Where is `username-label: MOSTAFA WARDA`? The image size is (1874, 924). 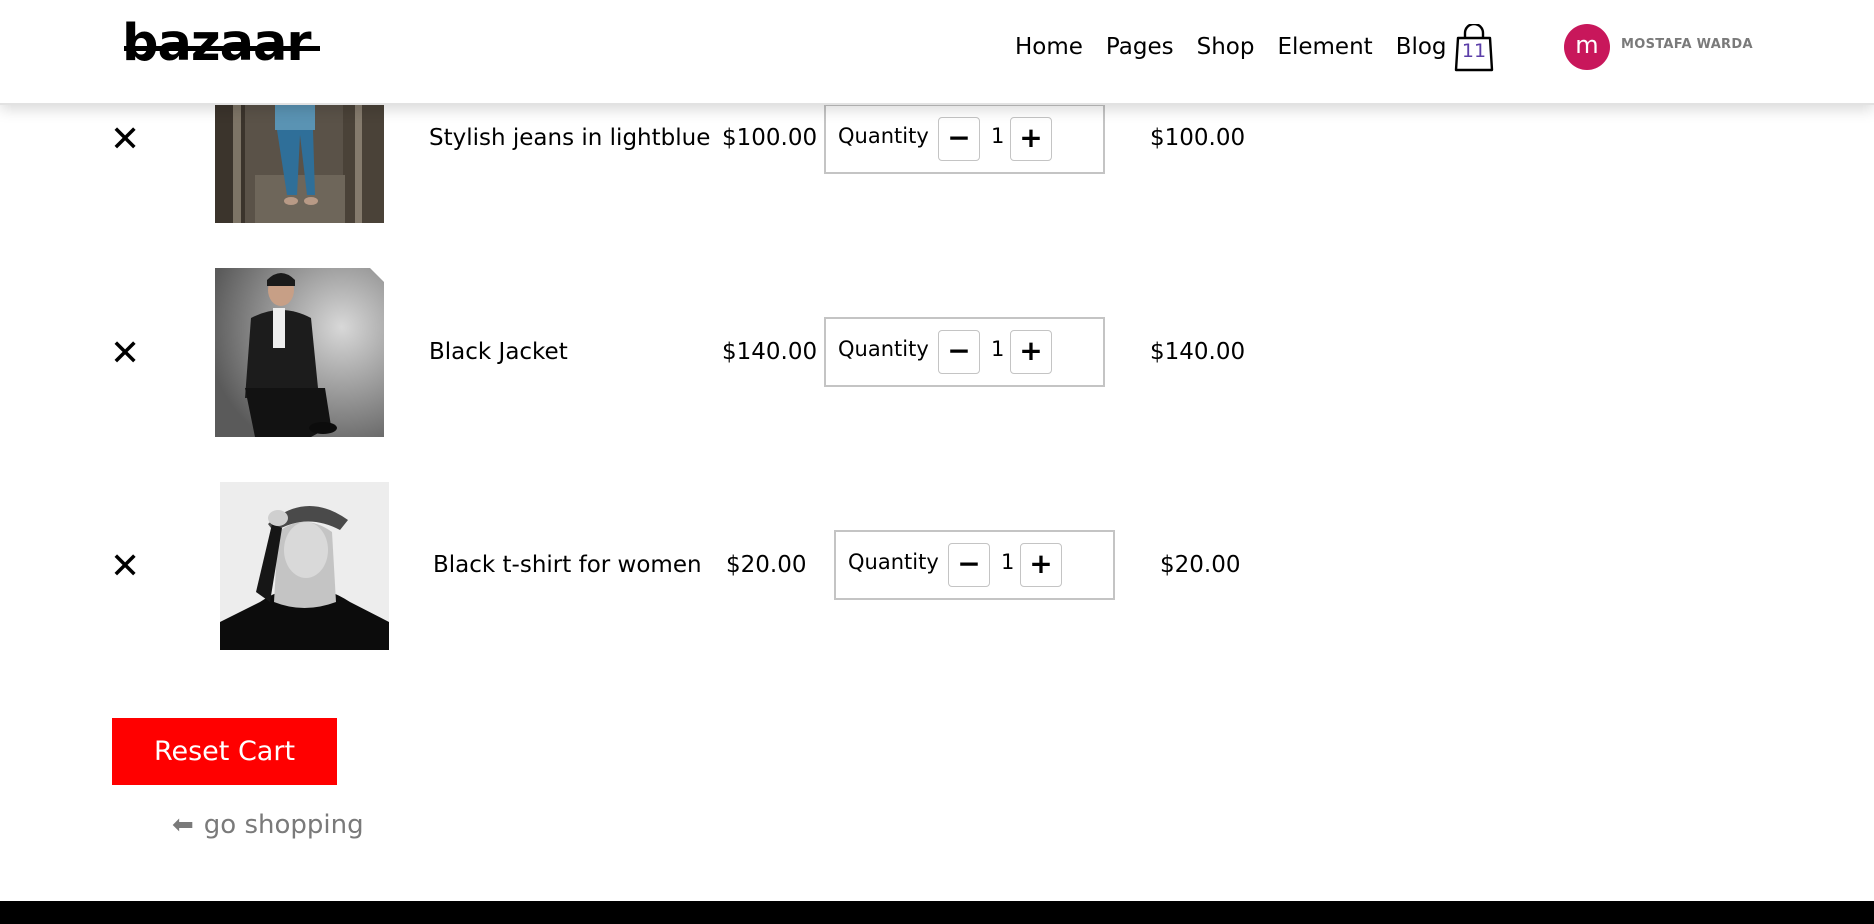 username-label: MOSTAFA WARDA is located at coordinates (1687, 44).